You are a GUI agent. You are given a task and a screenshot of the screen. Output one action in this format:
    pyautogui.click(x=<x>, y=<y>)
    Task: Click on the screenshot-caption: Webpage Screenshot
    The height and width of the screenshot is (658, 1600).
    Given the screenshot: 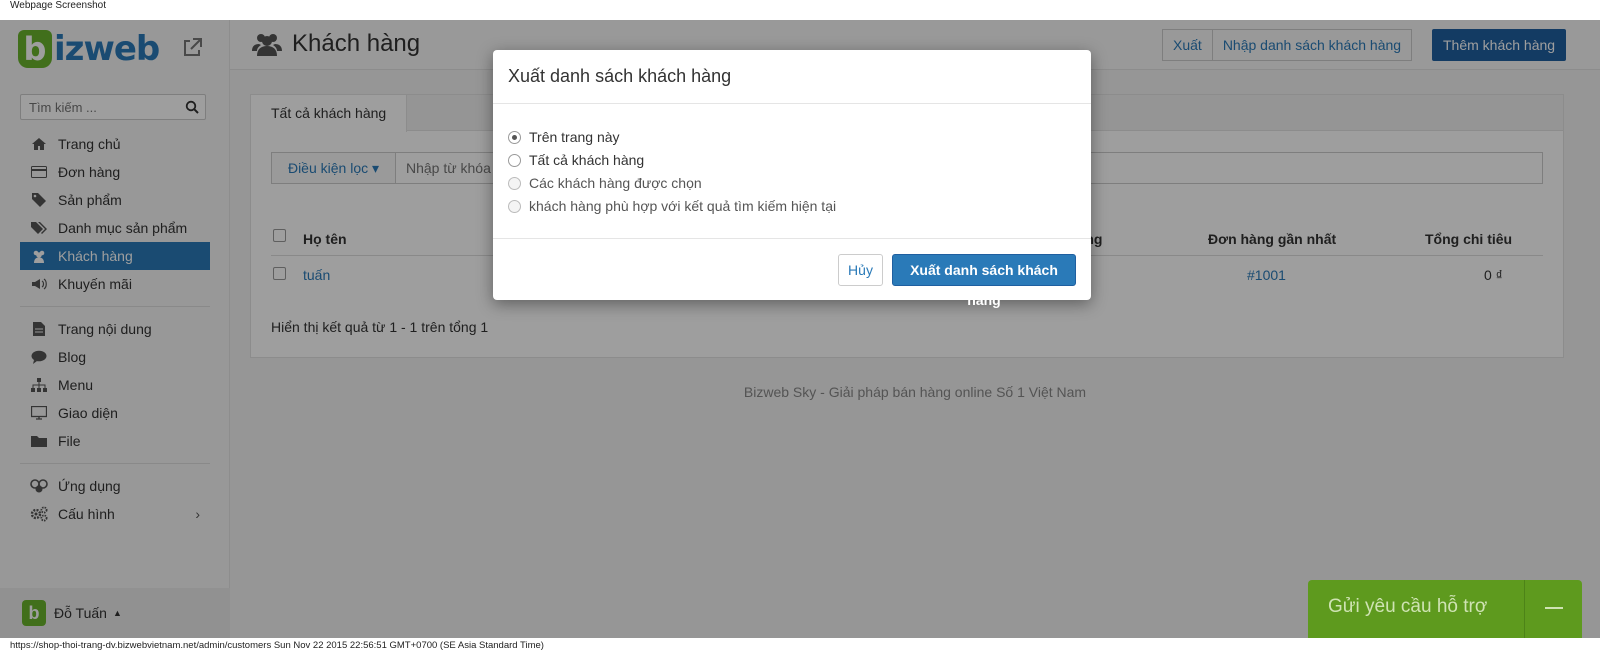 What is the action you would take?
    pyautogui.click(x=58, y=5)
    